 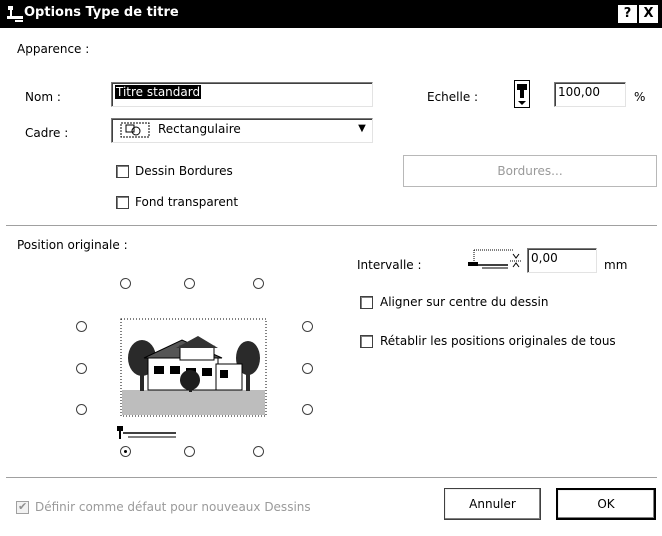 I want to click on align-center-checkbox, so click(x=366, y=302).